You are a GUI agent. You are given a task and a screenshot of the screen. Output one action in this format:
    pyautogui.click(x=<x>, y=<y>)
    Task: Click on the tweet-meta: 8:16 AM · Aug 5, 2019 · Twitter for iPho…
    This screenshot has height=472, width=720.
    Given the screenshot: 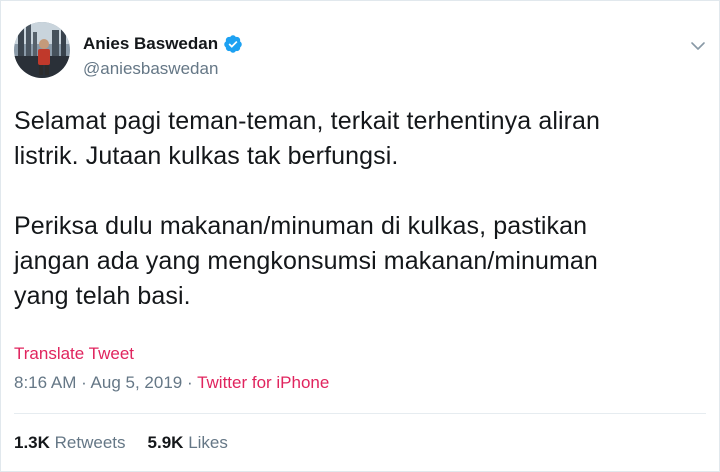 What is the action you would take?
    pyautogui.click(x=171, y=383)
    